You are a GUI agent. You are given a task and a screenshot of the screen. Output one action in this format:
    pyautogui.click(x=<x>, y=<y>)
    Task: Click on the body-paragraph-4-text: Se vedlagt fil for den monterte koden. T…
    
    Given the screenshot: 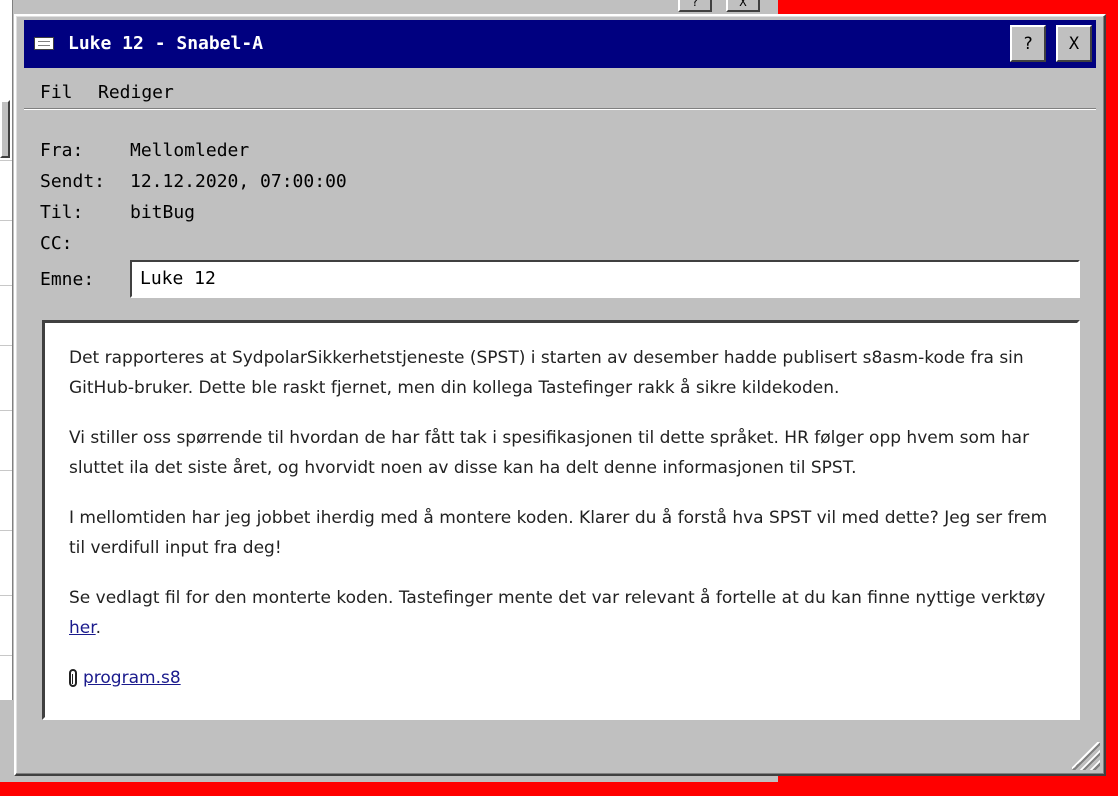 What is the action you would take?
    pyautogui.click(x=557, y=598)
    